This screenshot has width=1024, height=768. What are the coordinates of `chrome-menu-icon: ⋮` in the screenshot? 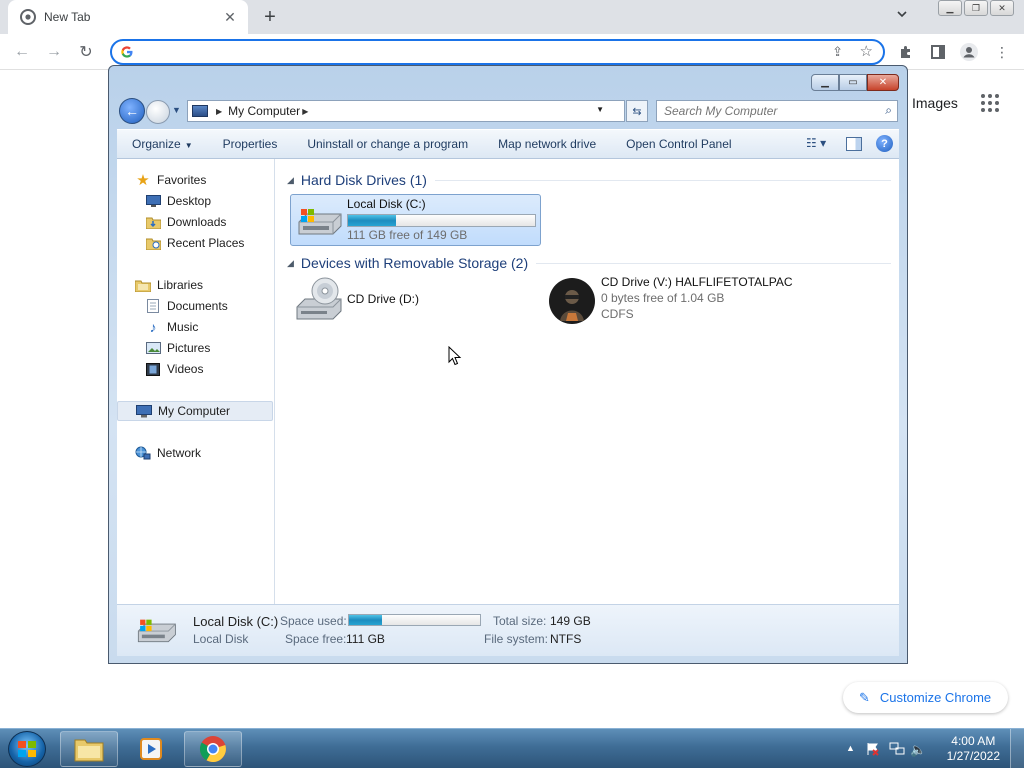 It's located at (1002, 52).